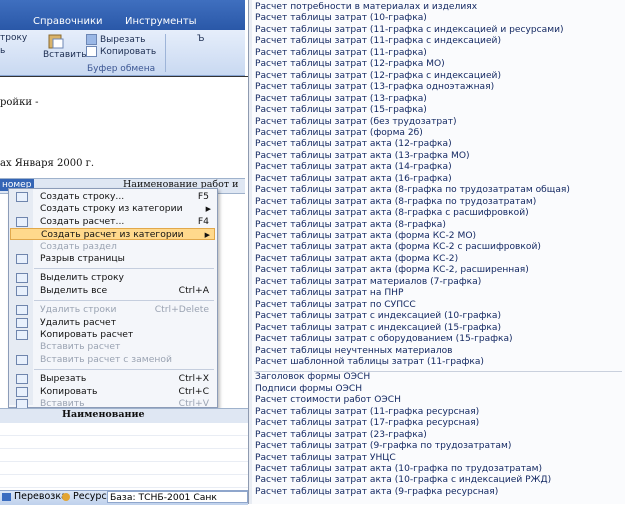  What do you see at coordinates (193, 290) in the screenshot?
I see `context-menu-item-shortcut: Ctrl+A` at bounding box center [193, 290].